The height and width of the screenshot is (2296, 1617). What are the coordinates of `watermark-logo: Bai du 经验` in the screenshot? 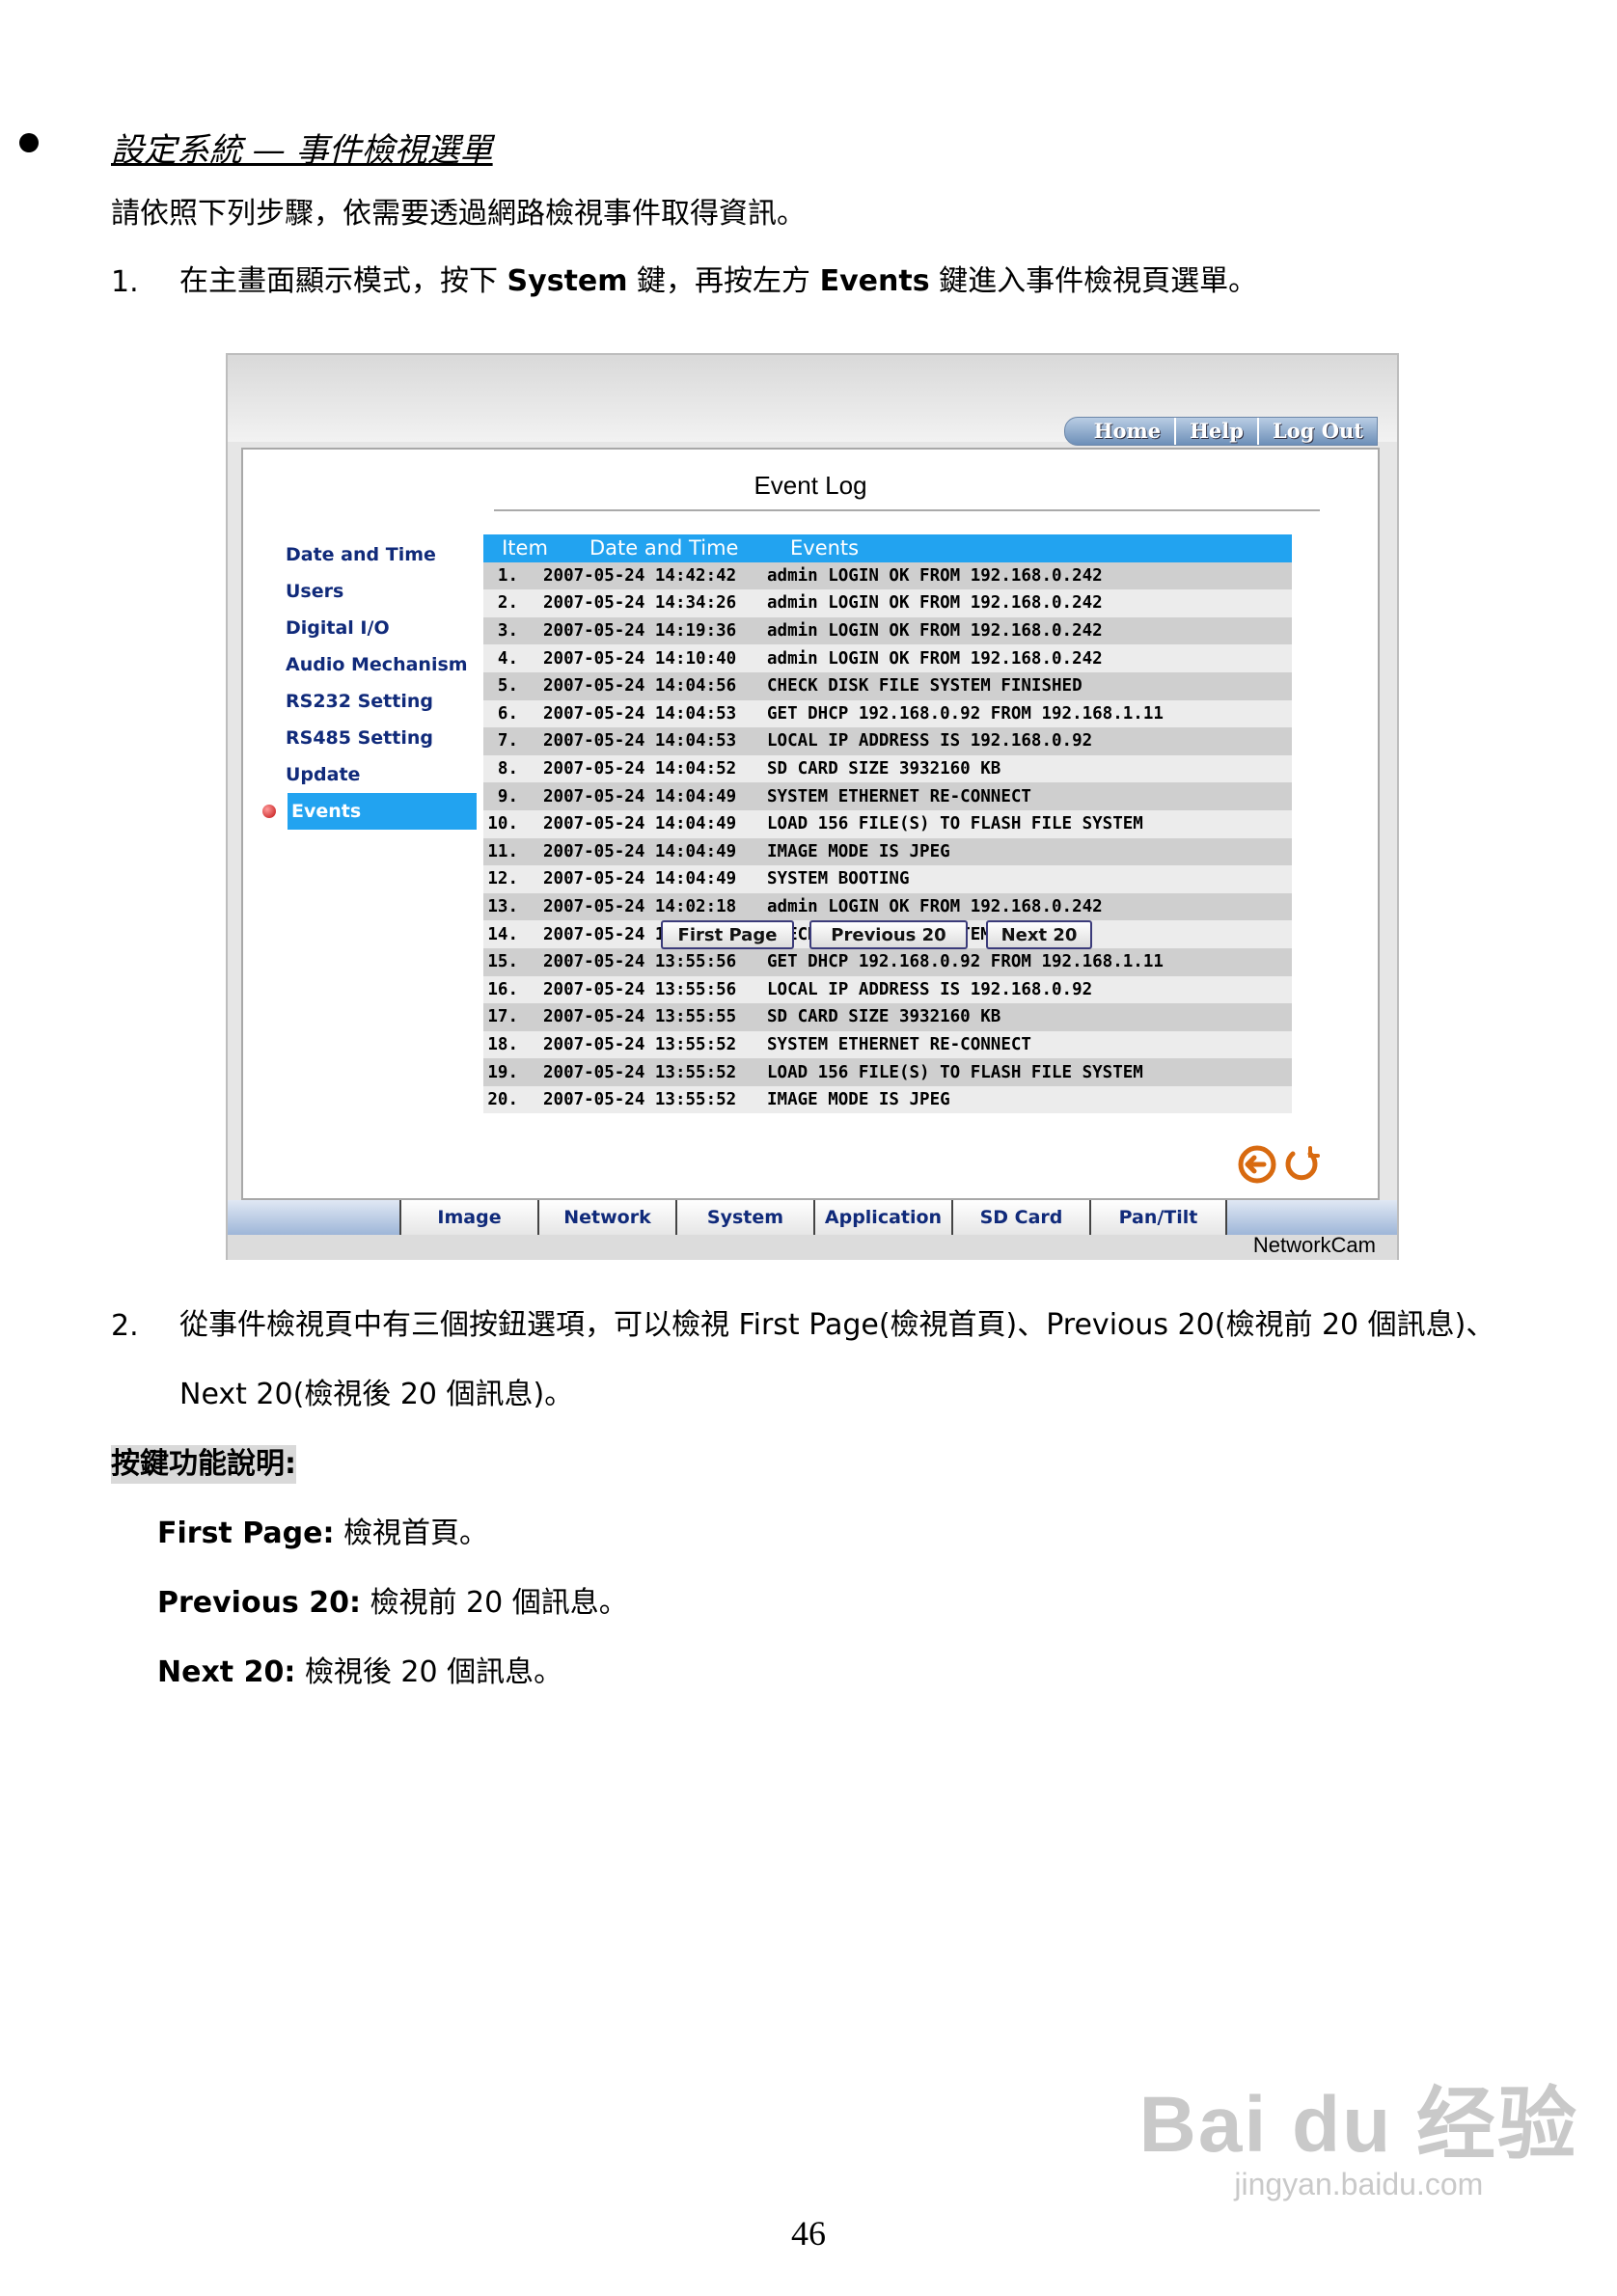 It's located at (1358, 2125).